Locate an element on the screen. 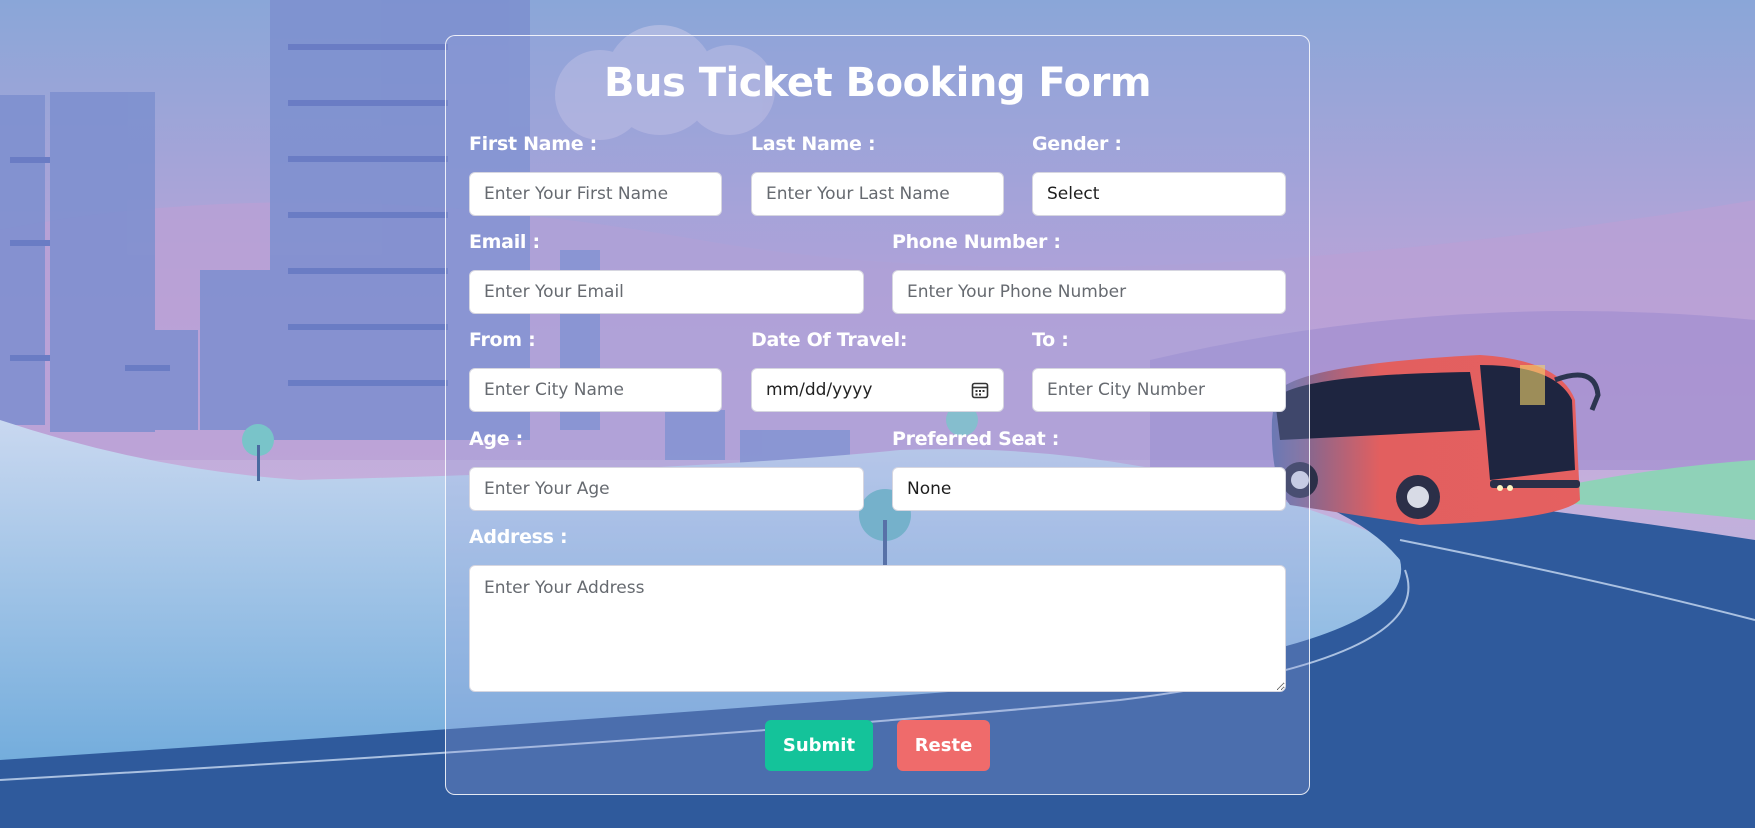  date-of-travel-label: Date Of Travel: is located at coordinates (829, 340).